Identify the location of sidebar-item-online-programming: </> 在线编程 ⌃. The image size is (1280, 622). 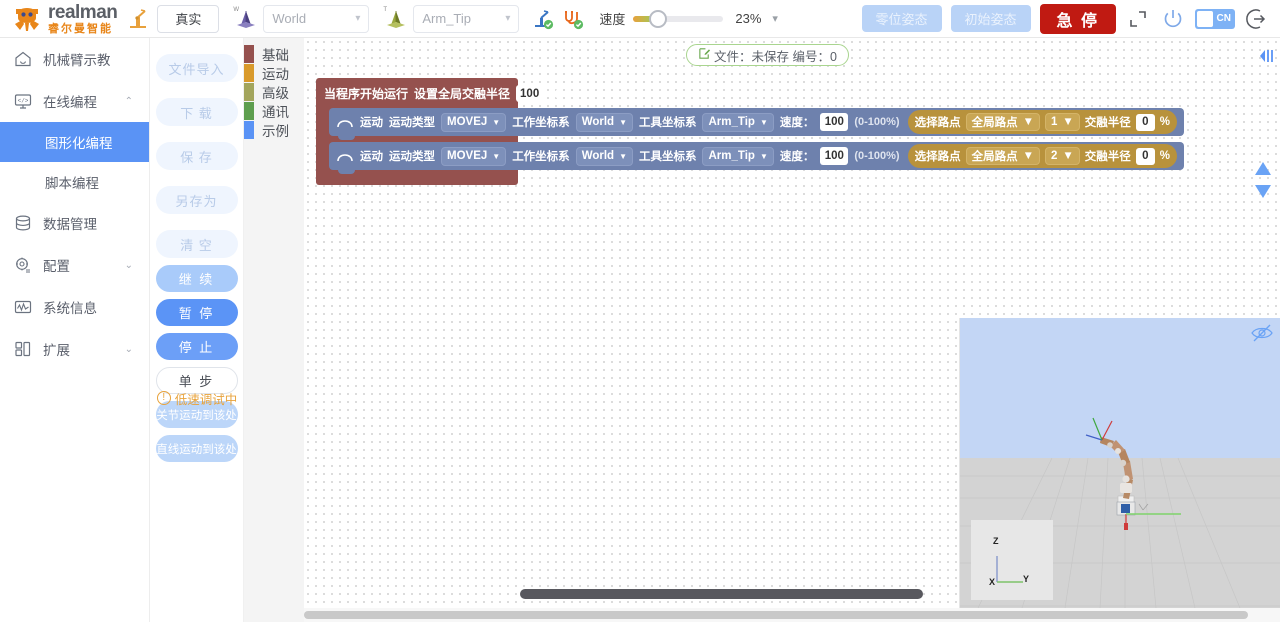
(74, 101).